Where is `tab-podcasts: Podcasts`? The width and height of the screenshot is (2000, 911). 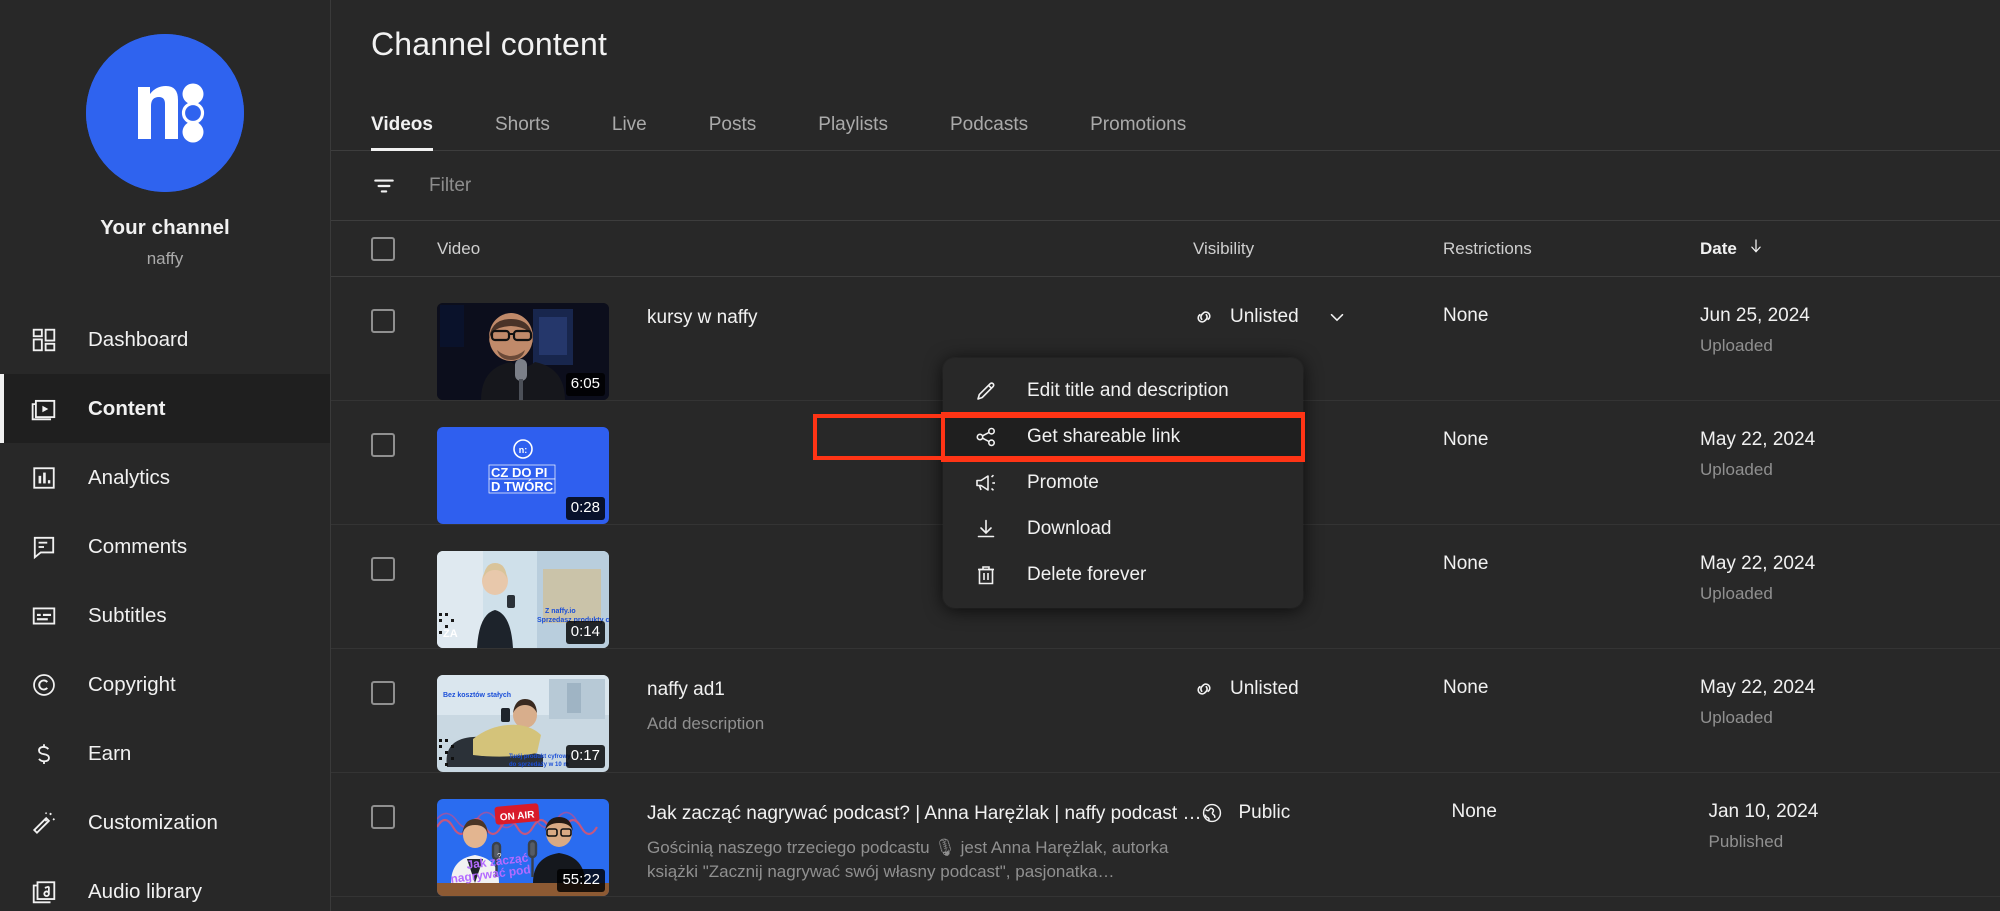
tab-podcasts: Podcasts is located at coordinates (989, 132).